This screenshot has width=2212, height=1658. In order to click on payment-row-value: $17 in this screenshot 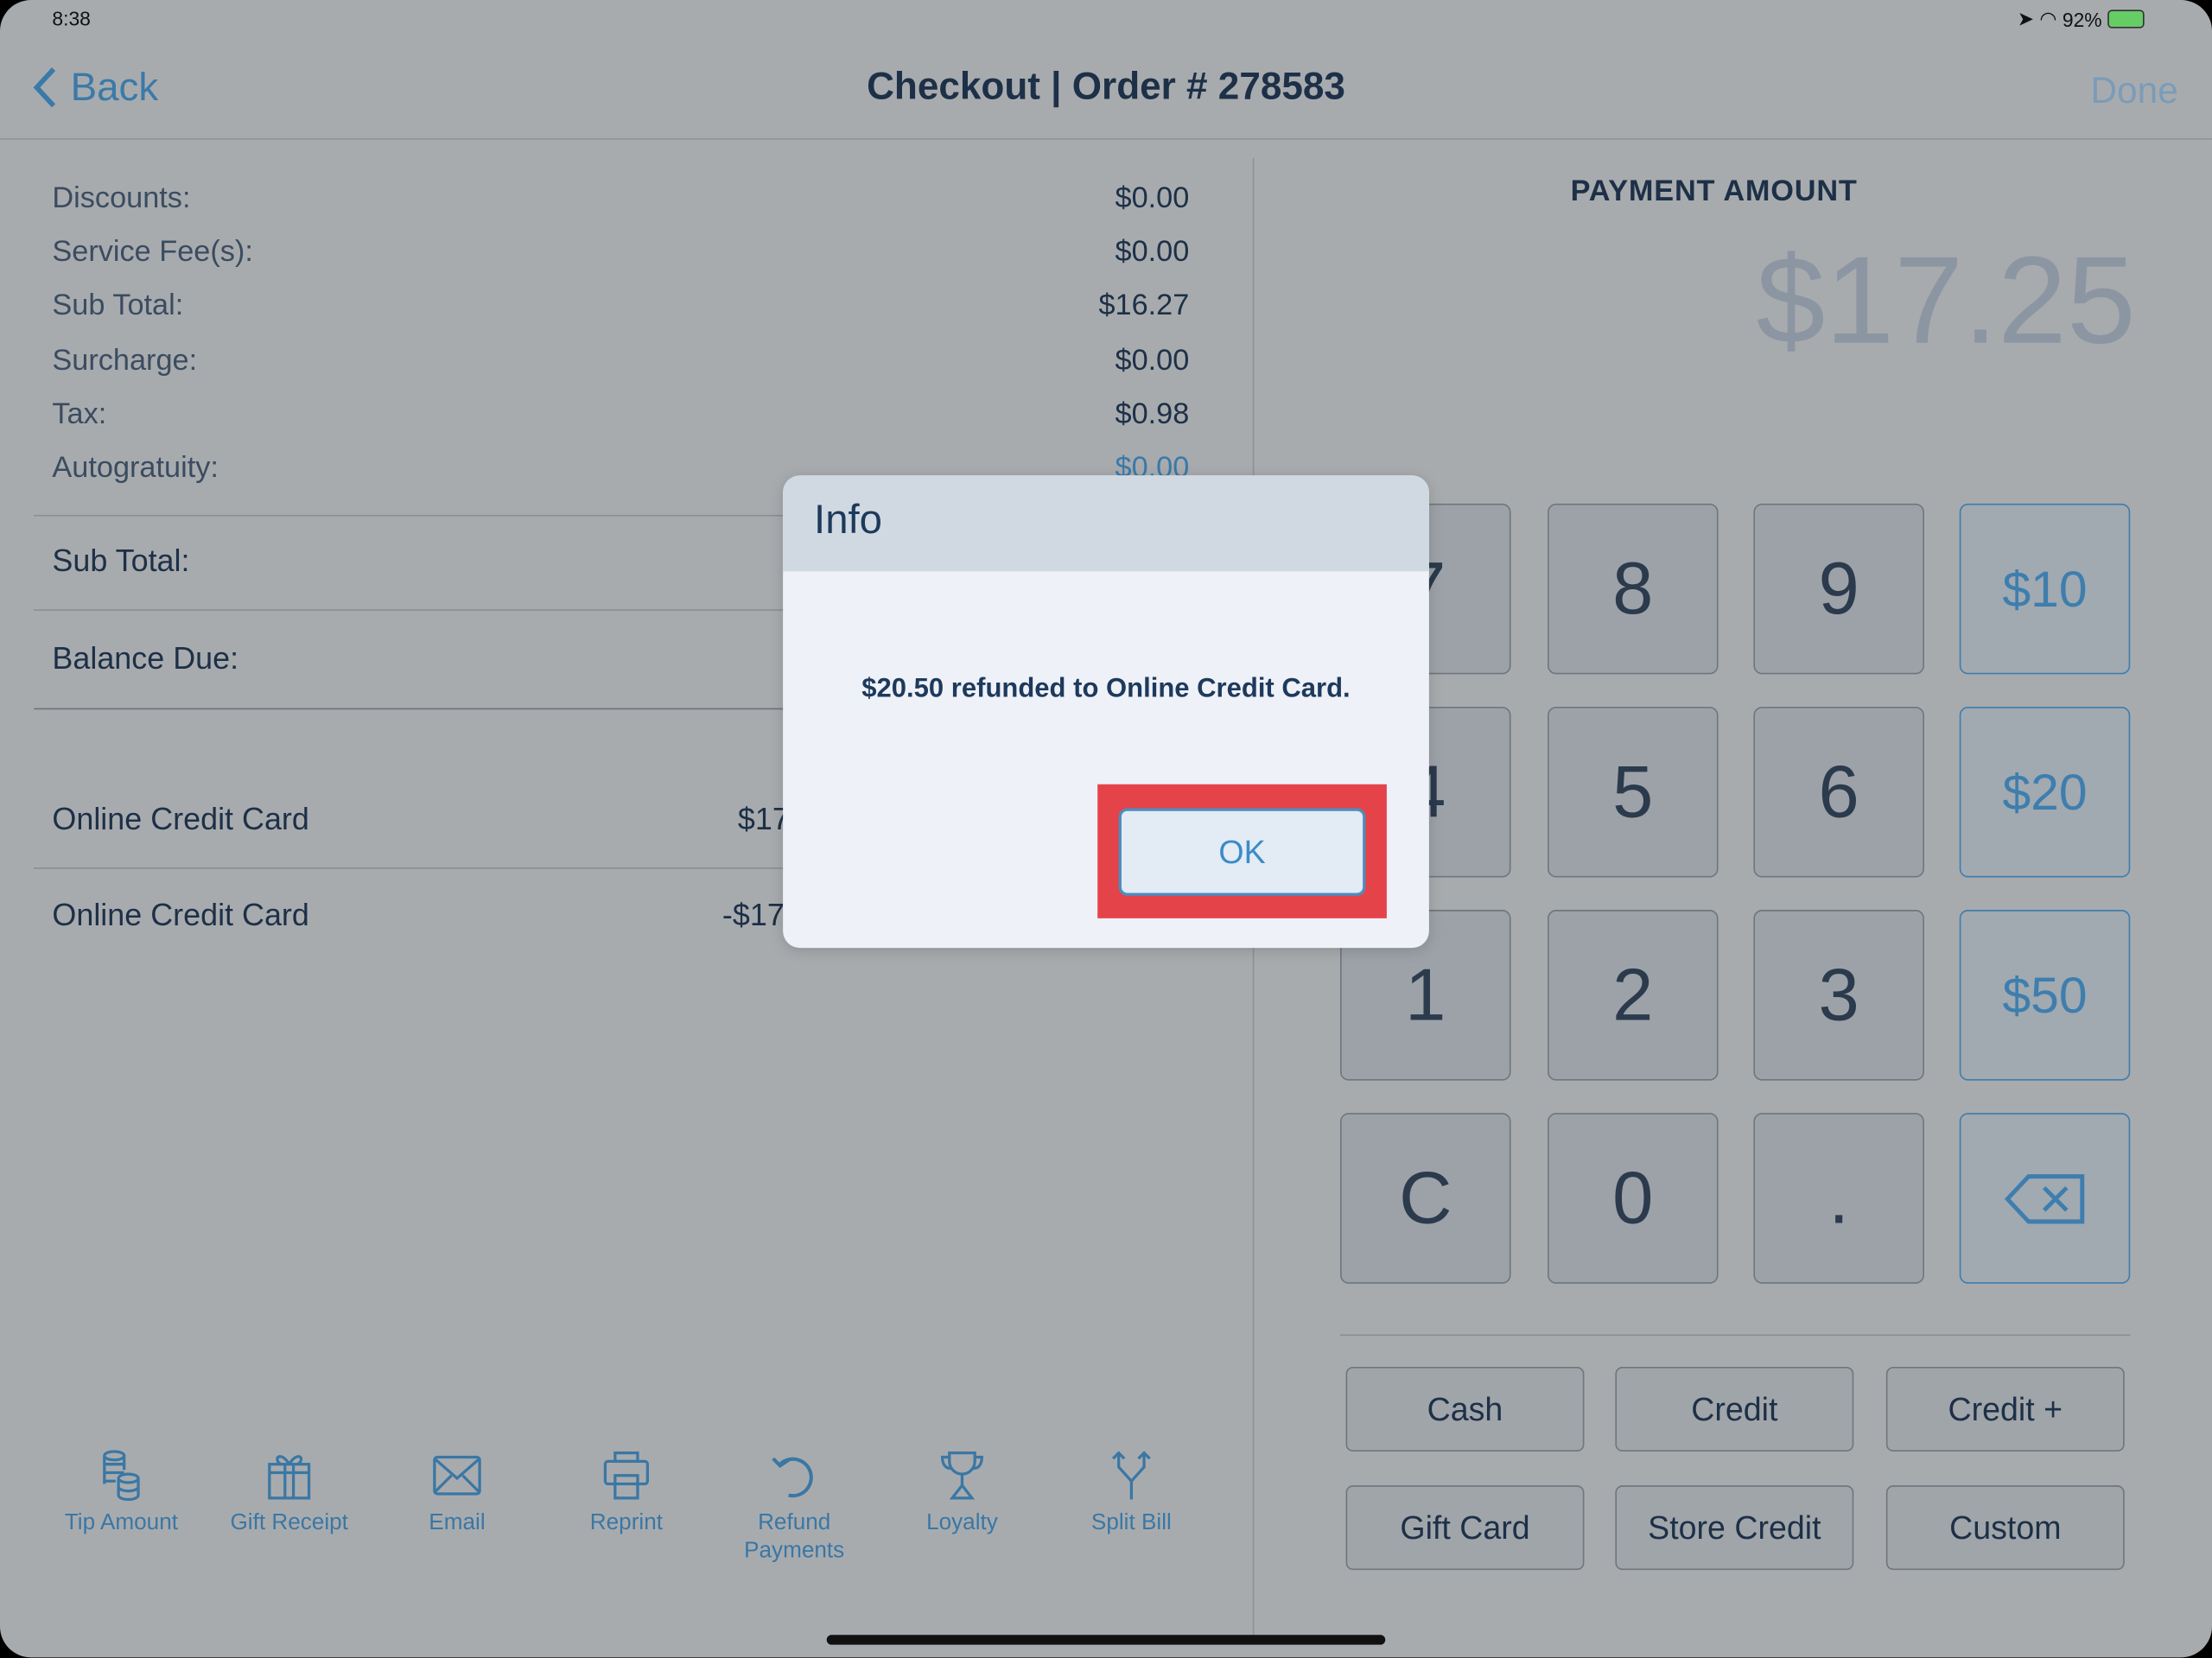, I will do `click(763, 819)`.